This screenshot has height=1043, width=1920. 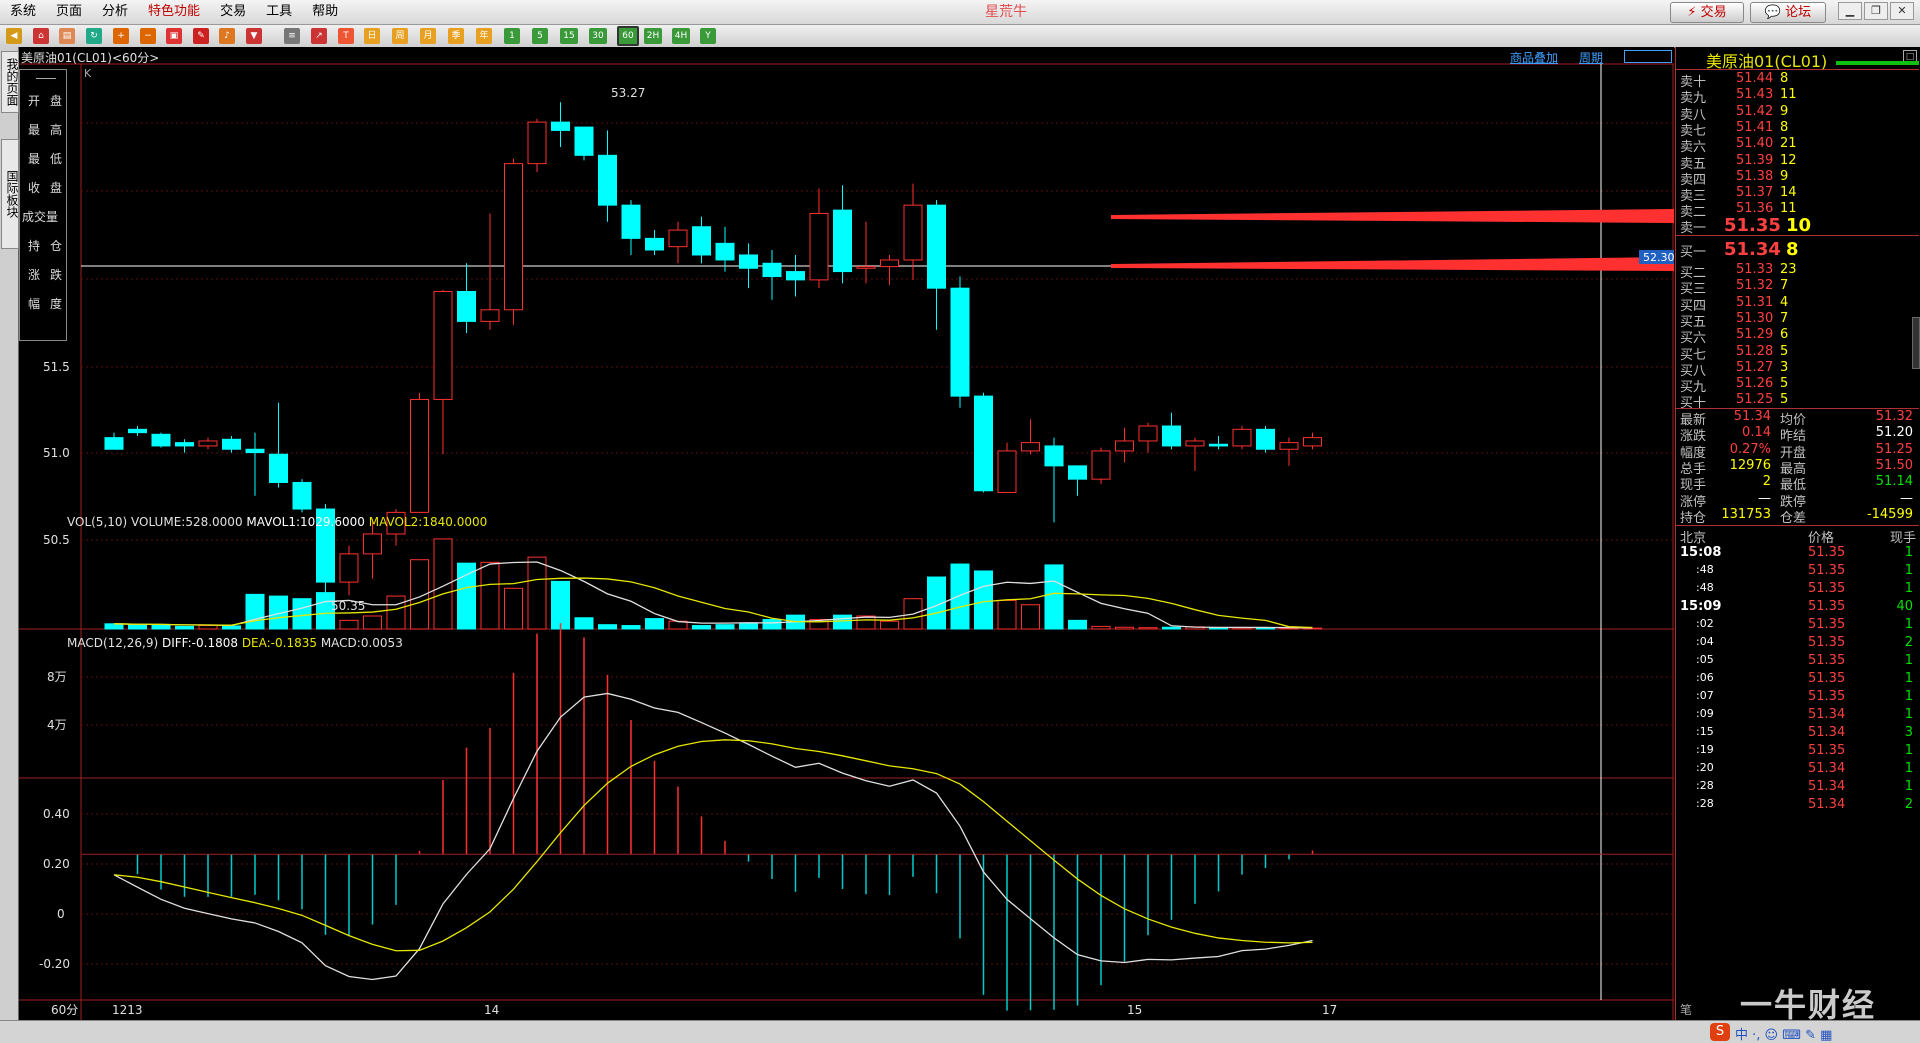 I want to click on volume-label: 成交量, so click(x=40, y=217).